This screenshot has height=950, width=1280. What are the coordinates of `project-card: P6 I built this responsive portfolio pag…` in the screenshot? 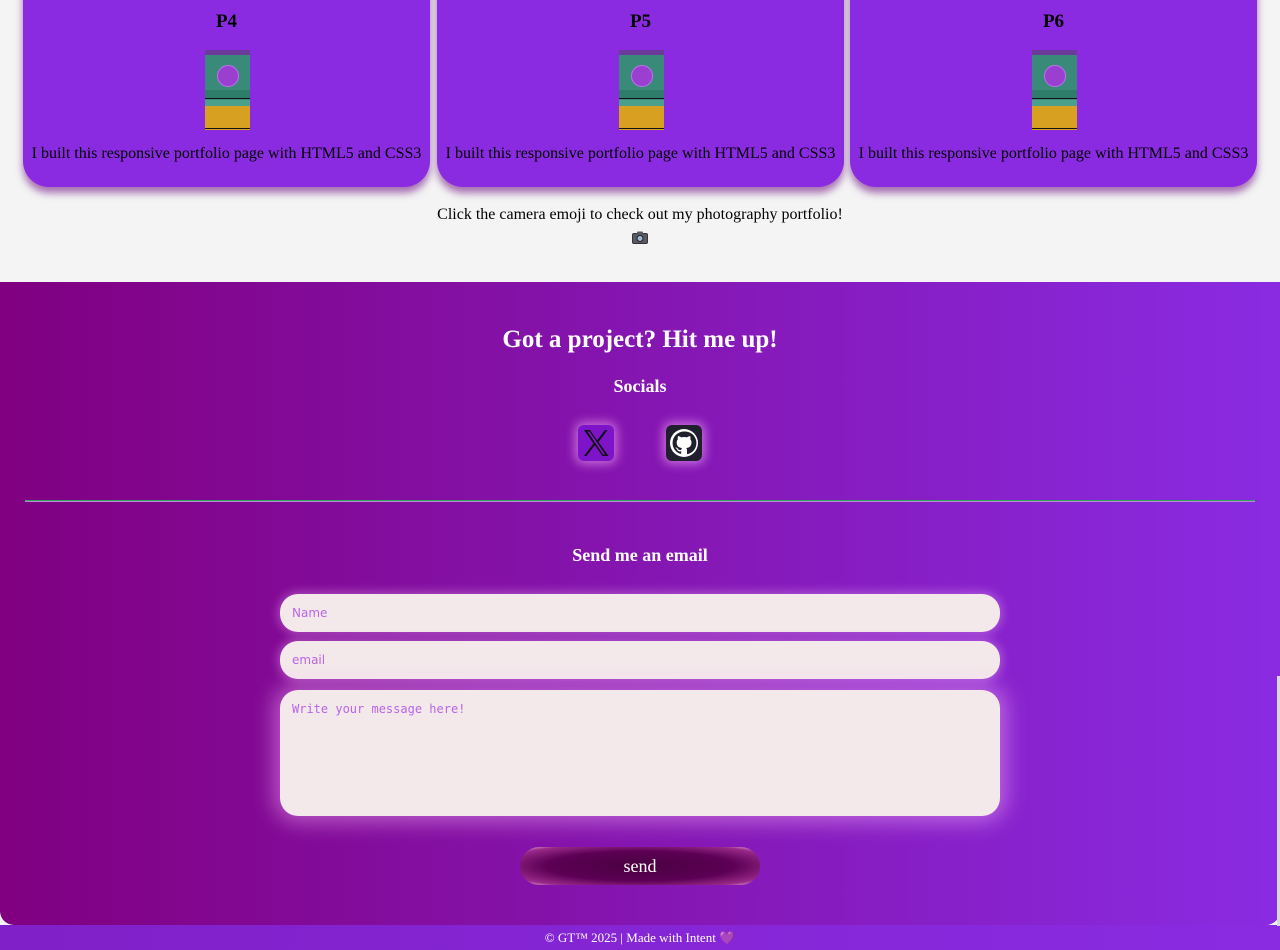 It's located at (1053, 93).